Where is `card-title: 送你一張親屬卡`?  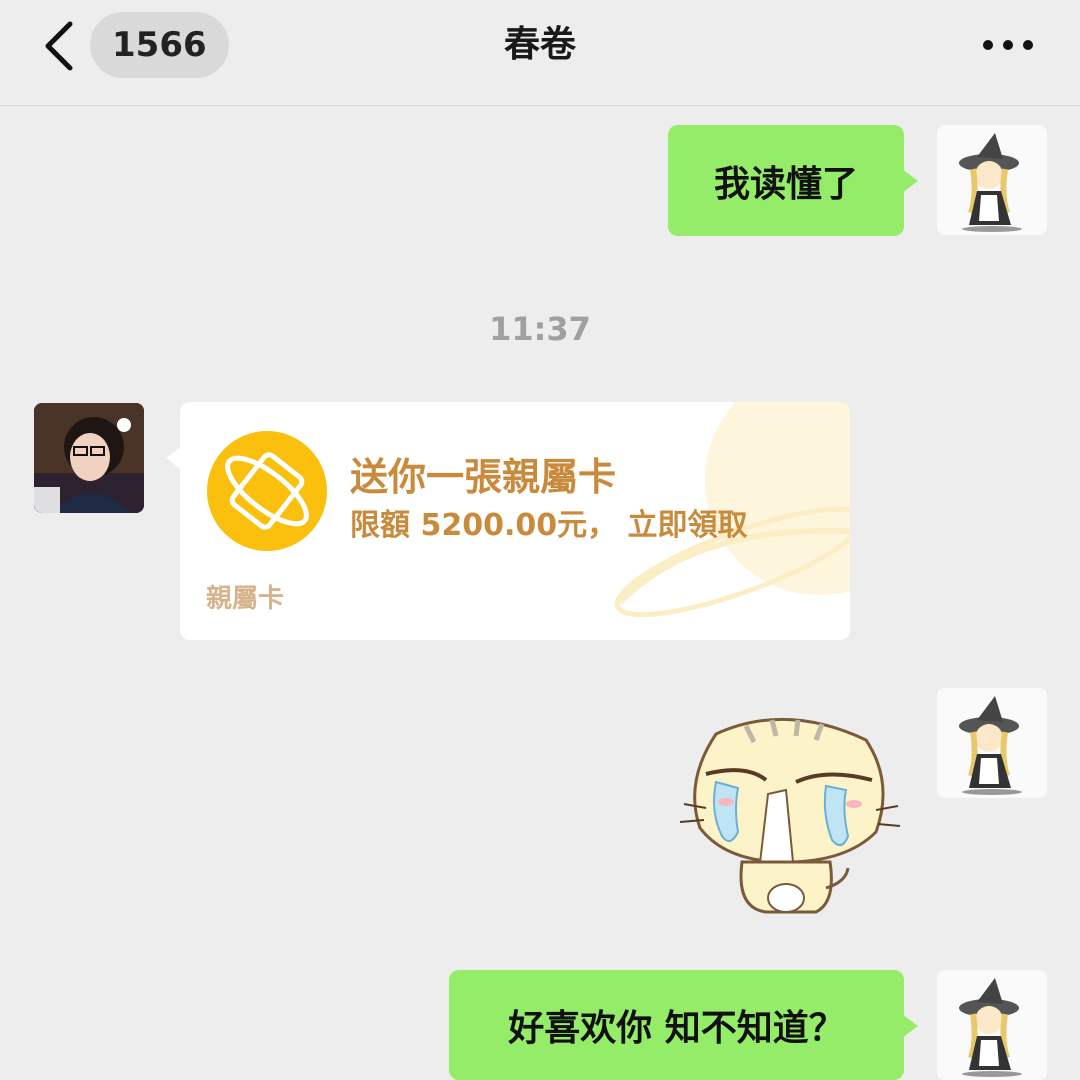 card-title: 送你一張親屬卡 is located at coordinates (483, 477).